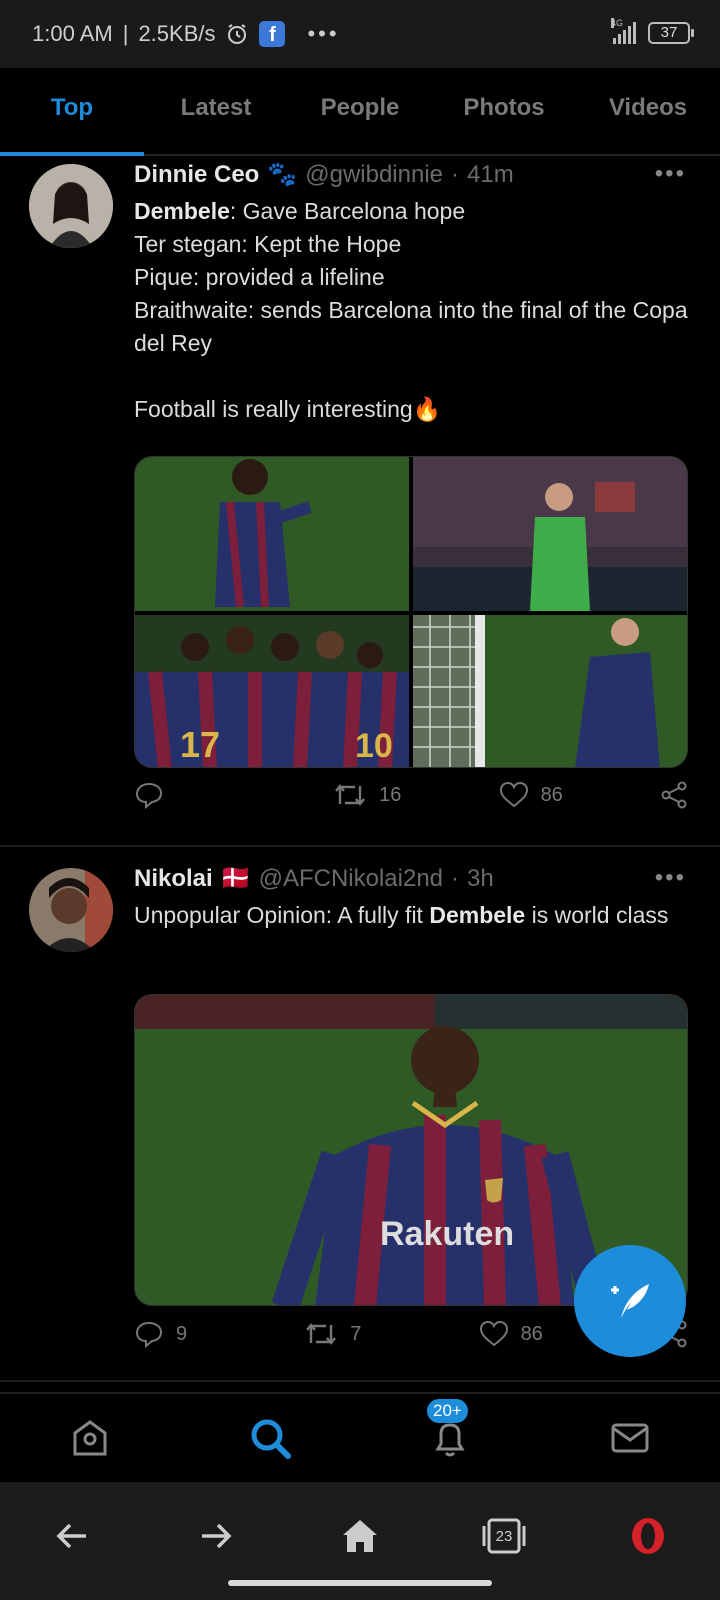  I want to click on tweet-line: Ter stegan: Kept the Hope, so click(268, 244).